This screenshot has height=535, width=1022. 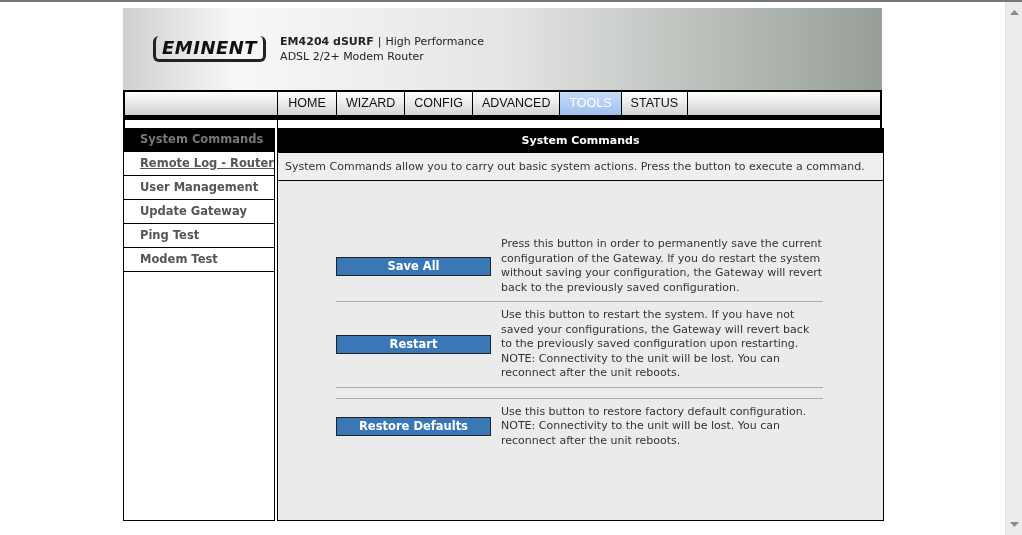 What do you see at coordinates (580, 140) in the screenshot?
I see `panel-title: System Commands` at bounding box center [580, 140].